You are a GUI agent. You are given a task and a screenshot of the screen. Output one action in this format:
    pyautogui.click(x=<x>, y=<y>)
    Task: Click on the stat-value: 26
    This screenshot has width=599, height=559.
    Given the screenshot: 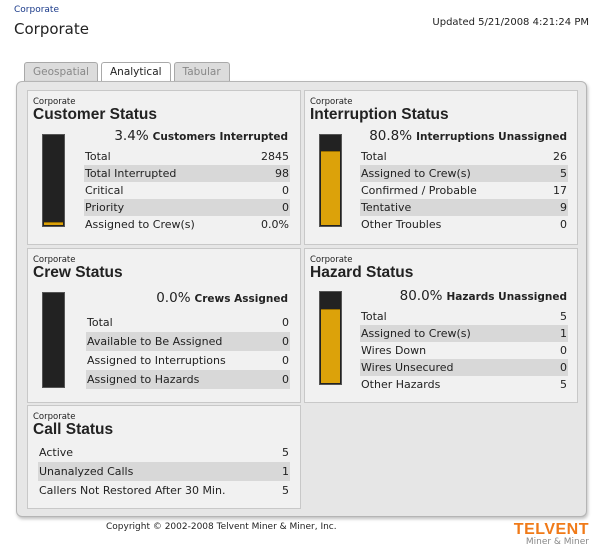 What is the action you would take?
    pyautogui.click(x=560, y=156)
    